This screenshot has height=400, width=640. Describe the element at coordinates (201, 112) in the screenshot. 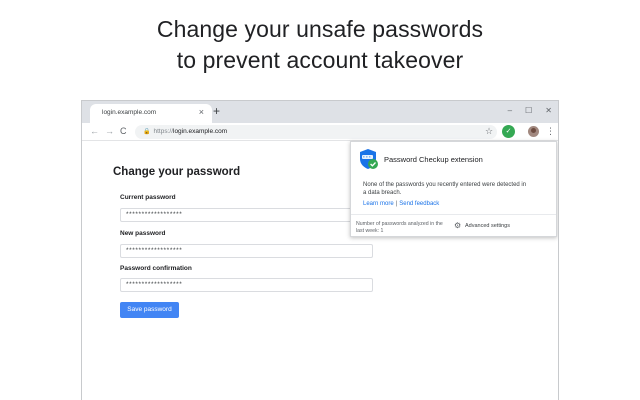

I see `tab-close-icon: ×` at that location.